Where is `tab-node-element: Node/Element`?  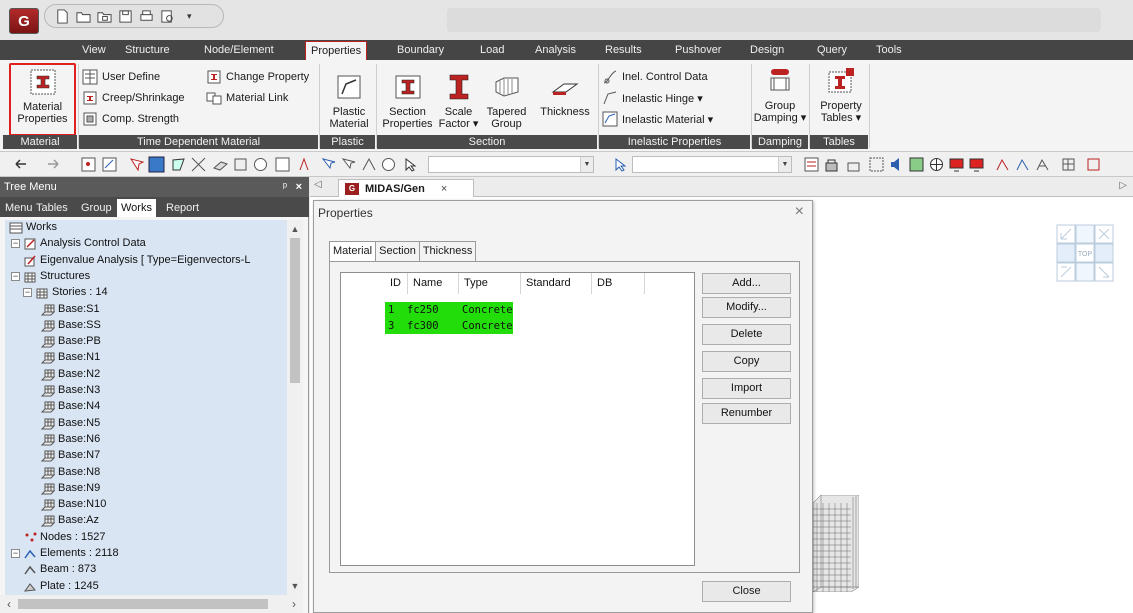 tab-node-element: Node/Element is located at coordinates (239, 50).